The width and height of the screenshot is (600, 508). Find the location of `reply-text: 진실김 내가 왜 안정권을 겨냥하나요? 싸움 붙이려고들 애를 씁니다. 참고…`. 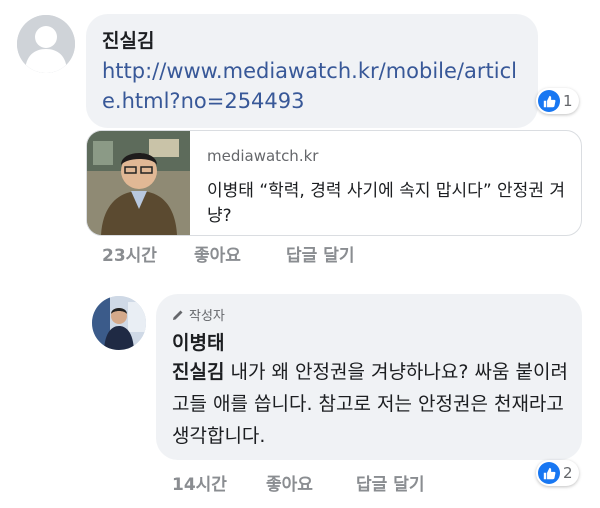

reply-text: 진실김 내가 왜 안정권을 겨냥하나요? 싸움 붙이려고들 애를 씁니다. 참고… is located at coordinates (372, 404).